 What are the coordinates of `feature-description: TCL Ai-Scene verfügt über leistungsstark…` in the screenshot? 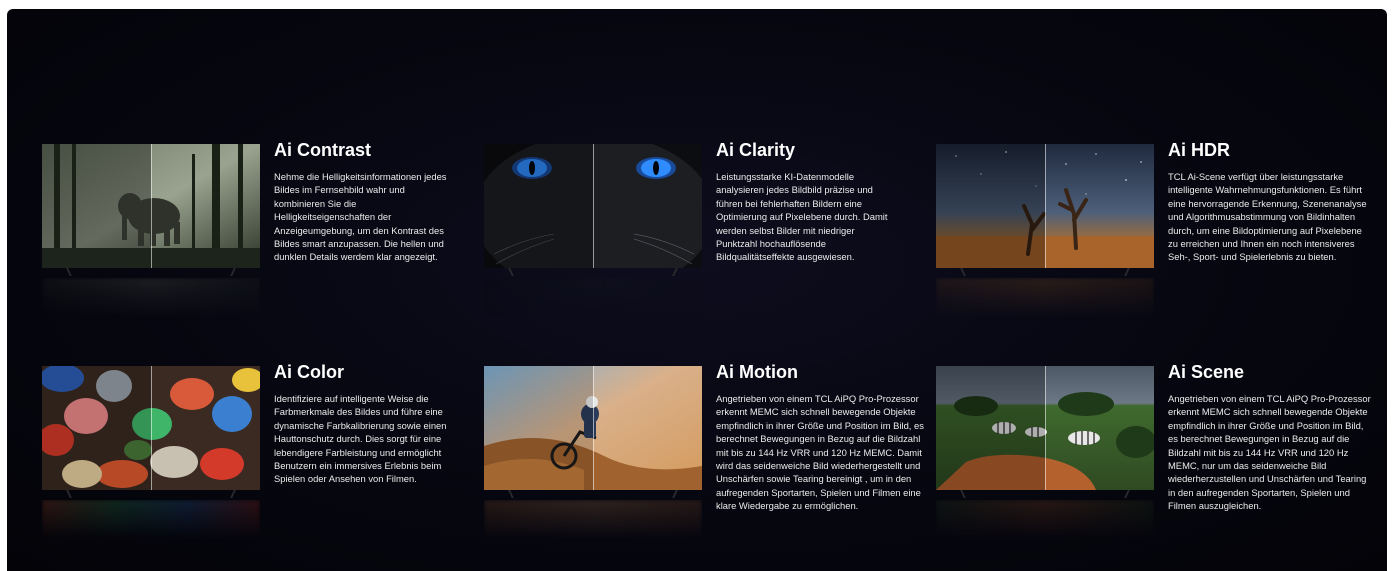 It's located at (1267, 217).